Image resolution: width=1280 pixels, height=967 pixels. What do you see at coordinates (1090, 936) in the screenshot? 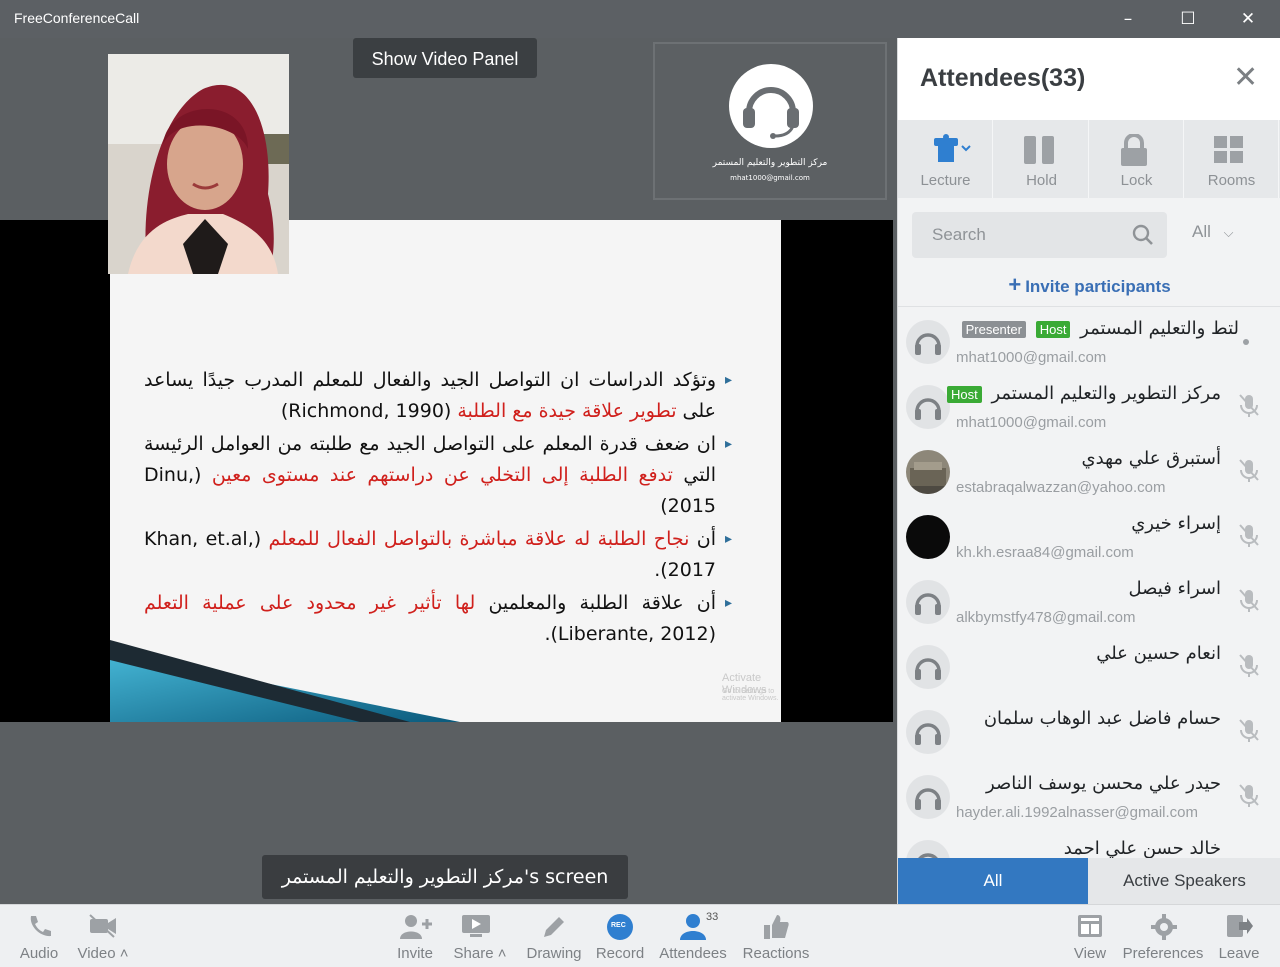
I see `view-button: View` at bounding box center [1090, 936].